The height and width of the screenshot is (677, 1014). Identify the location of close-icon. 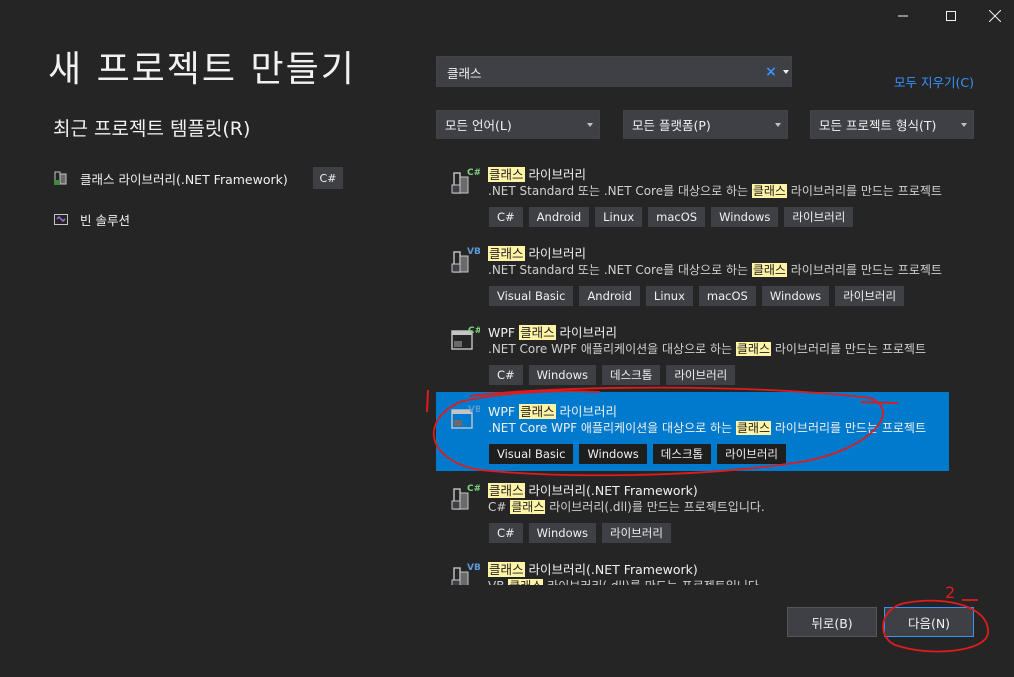
(995, 16).